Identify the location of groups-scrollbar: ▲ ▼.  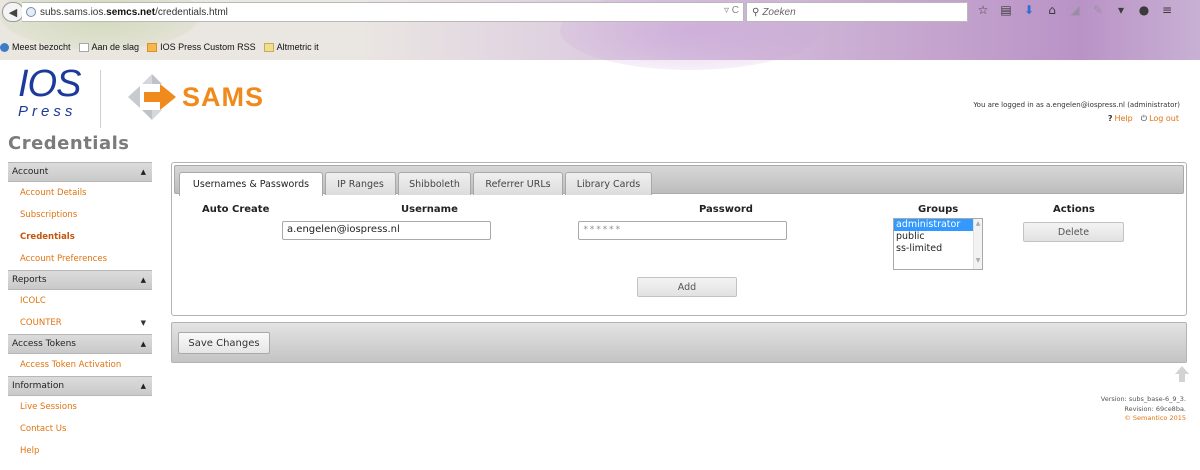
(977, 244).